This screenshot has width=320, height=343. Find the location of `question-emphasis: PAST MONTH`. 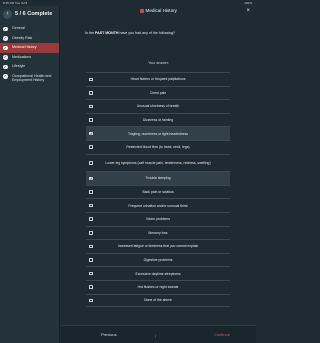

question-emphasis: PAST MONTH is located at coordinates (107, 33).